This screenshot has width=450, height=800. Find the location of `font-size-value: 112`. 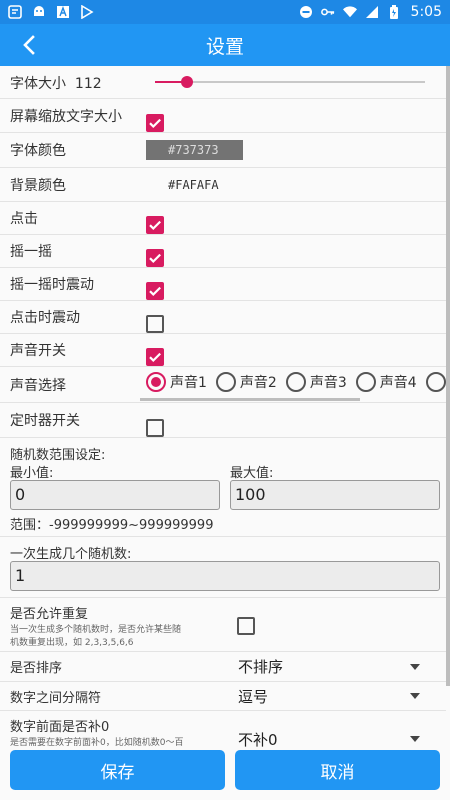

font-size-value: 112 is located at coordinates (88, 84).